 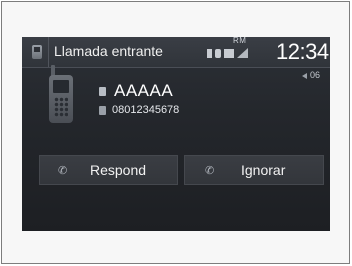 I want to click on volume-level: 06, so click(x=315, y=75).